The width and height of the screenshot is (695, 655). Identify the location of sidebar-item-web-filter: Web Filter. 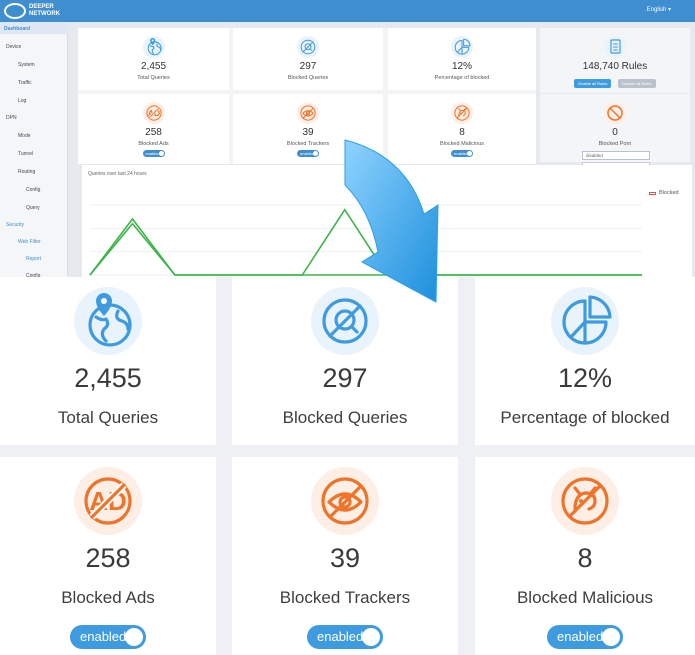
(29, 242).